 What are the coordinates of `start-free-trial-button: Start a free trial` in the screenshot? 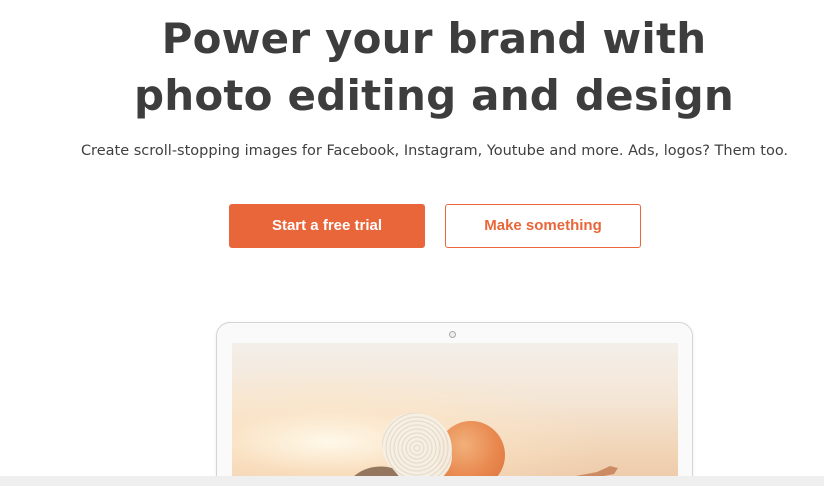 It's located at (327, 226).